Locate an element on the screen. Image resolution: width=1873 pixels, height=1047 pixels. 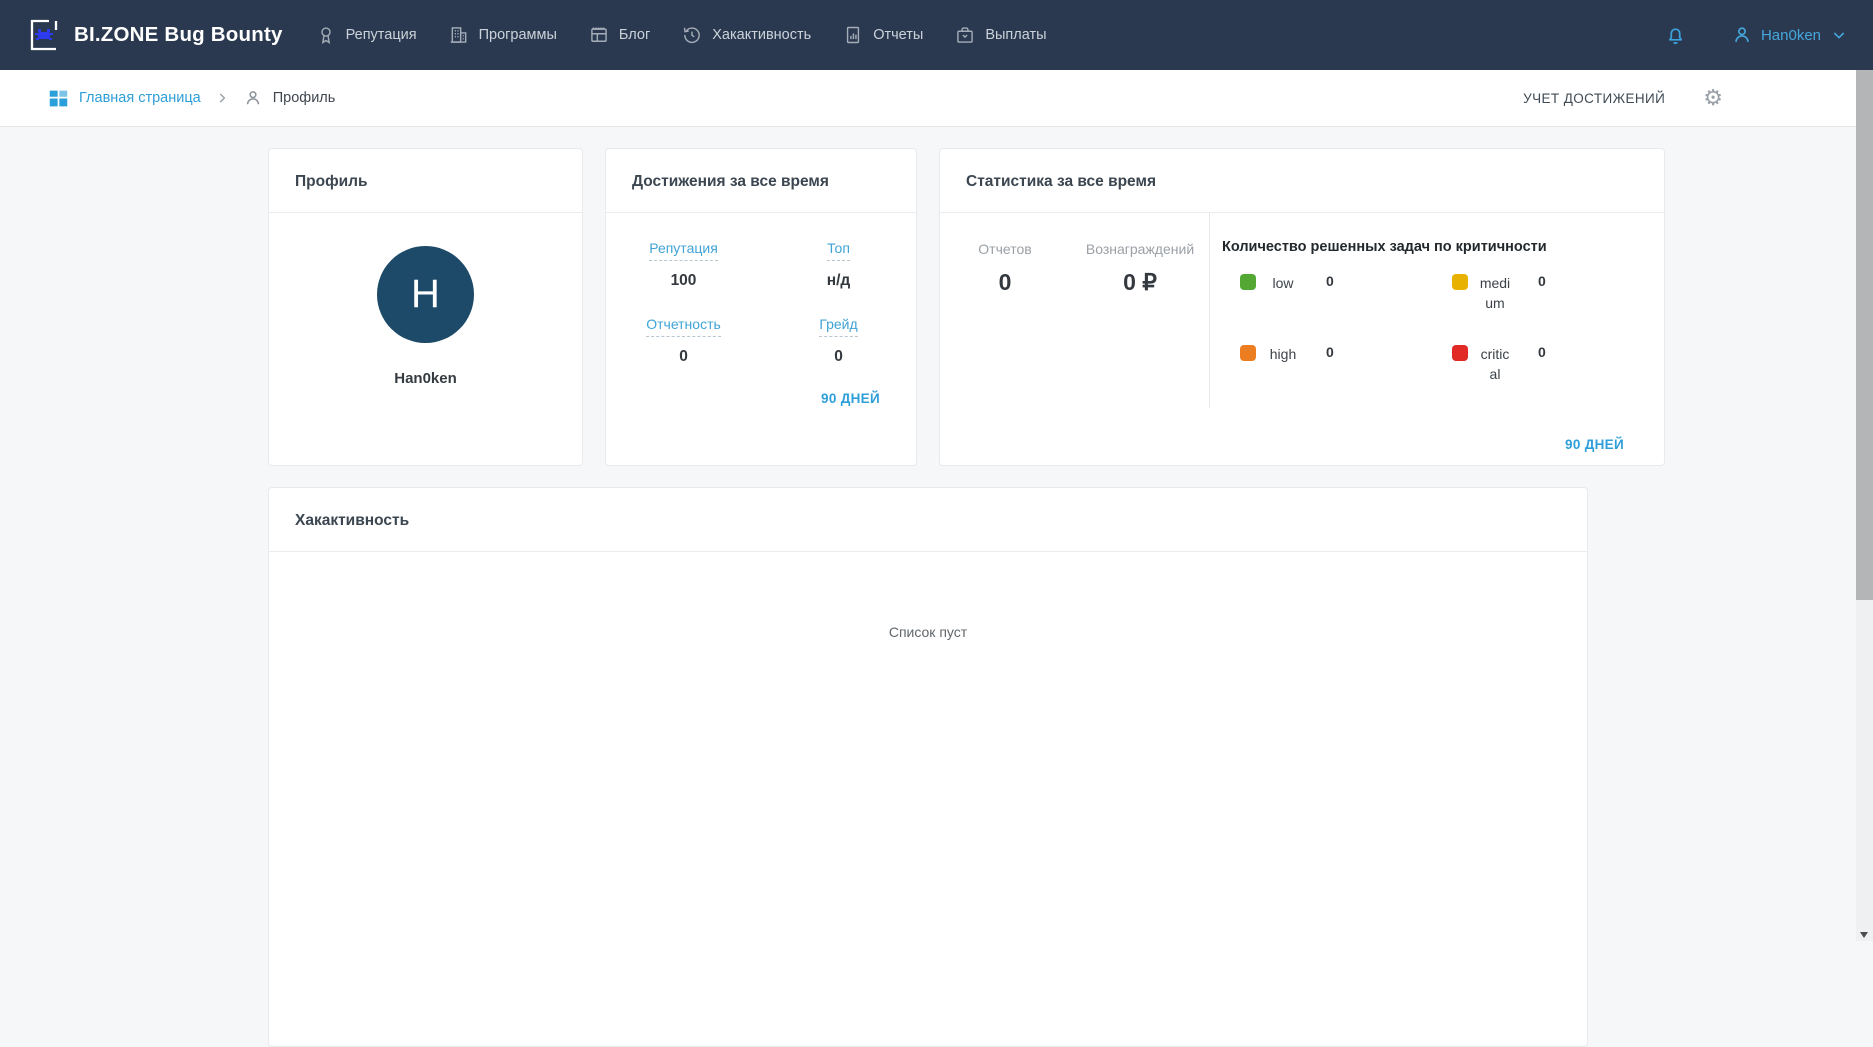
breadcrumb-home-link: Главная страница is located at coordinates (124, 98).